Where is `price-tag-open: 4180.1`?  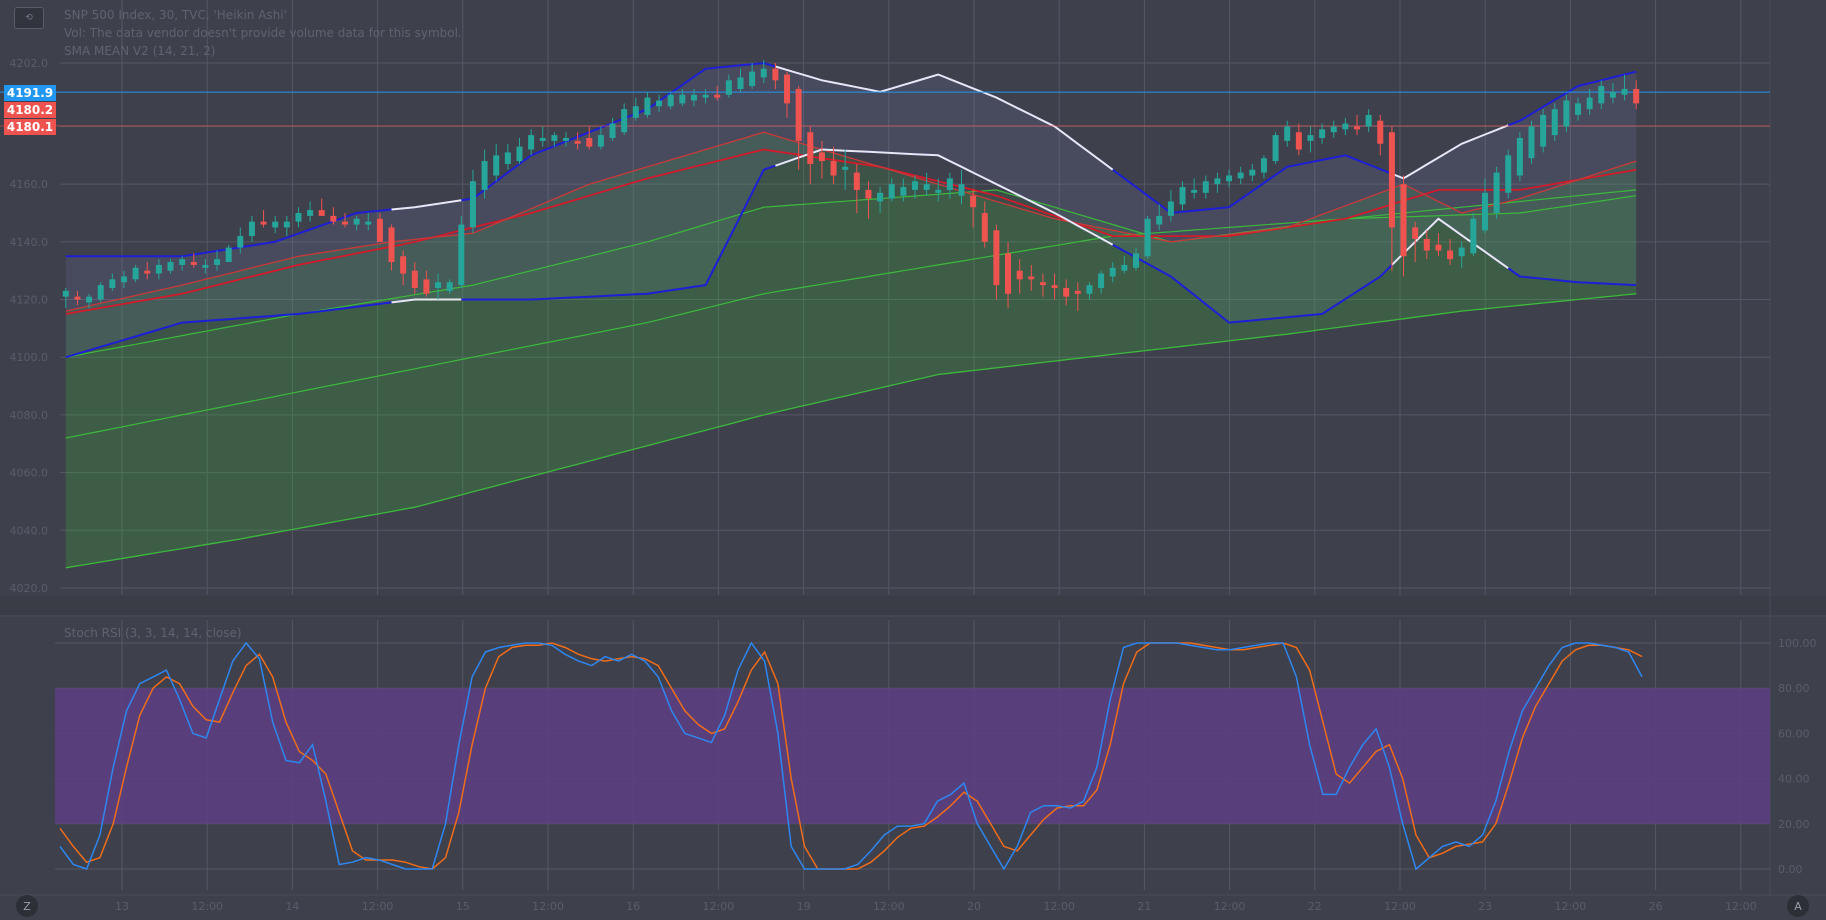 price-tag-open: 4180.1 is located at coordinates (30, 127).